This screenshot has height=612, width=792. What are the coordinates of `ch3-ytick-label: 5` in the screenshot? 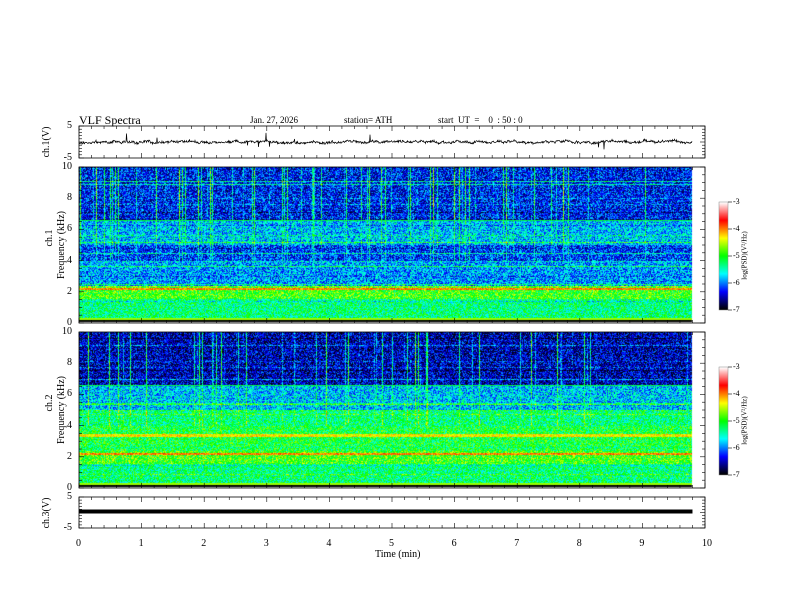 It's located at (69, 496).